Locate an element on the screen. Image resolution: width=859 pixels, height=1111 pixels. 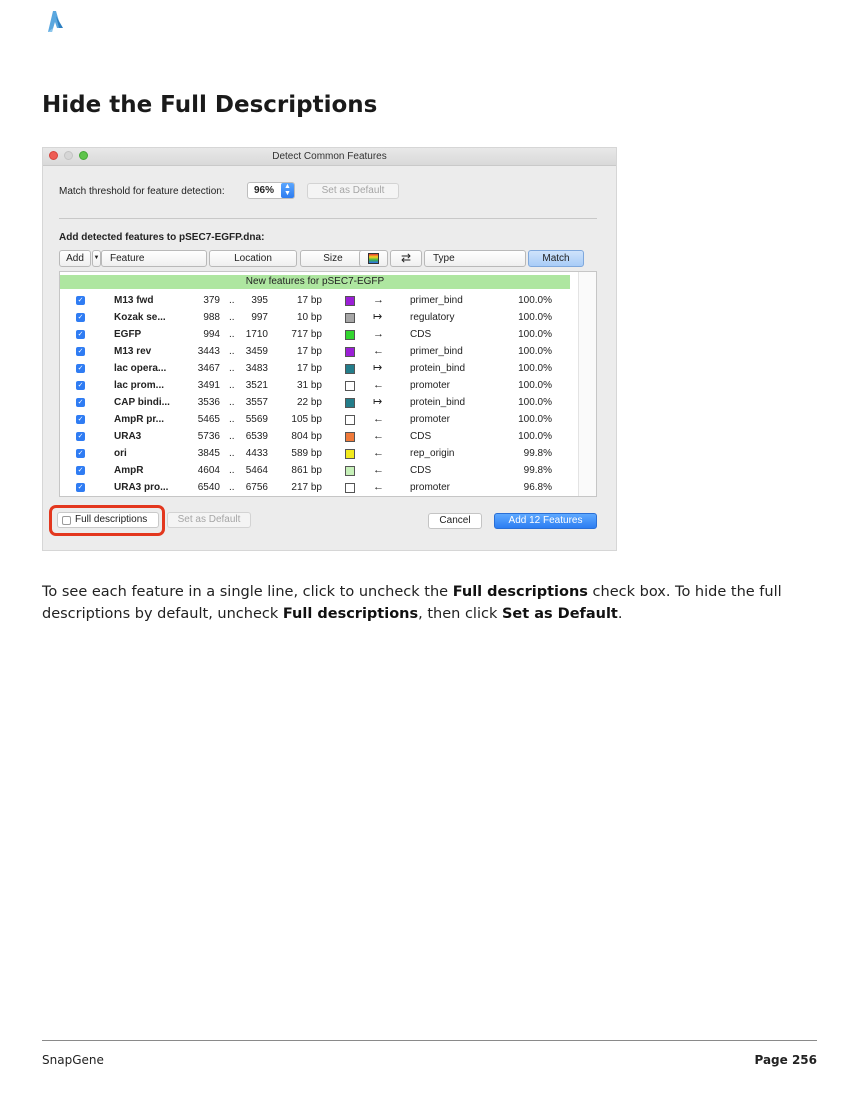
feature-size: 17 bp is located at coordinates (309, 368).